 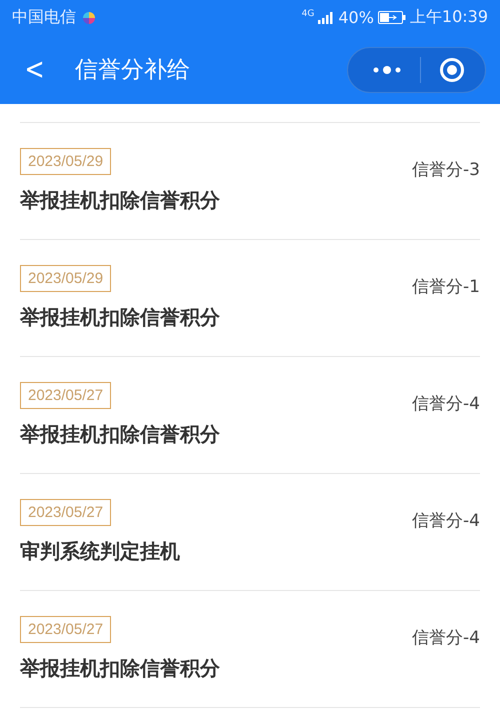 What do you see at coordinates (392, 17) in the screenshot?
I see `battery-icon` at bounding box center [392, 17].